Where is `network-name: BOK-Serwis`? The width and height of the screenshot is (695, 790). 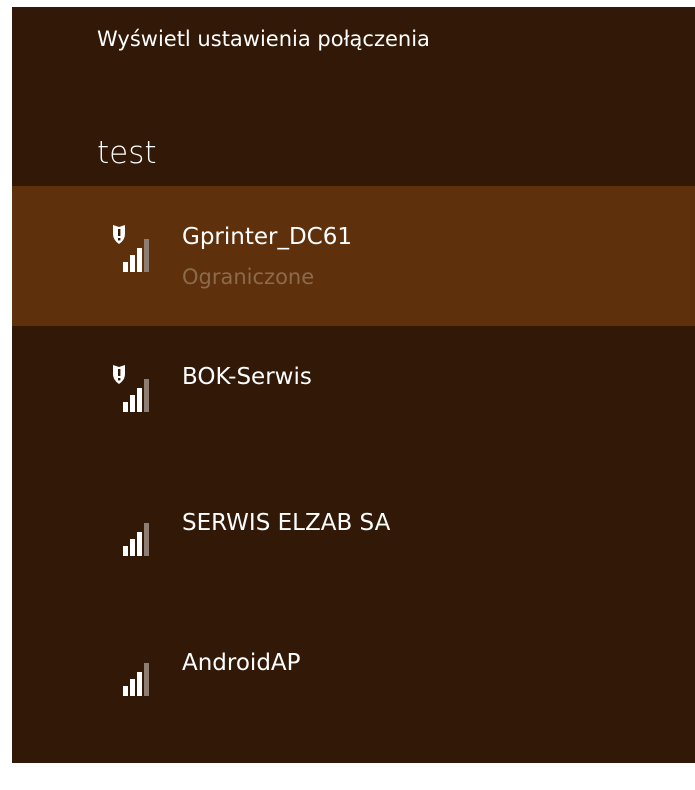
network-name: BOK-Serwis is located at coordinates (247, 377).